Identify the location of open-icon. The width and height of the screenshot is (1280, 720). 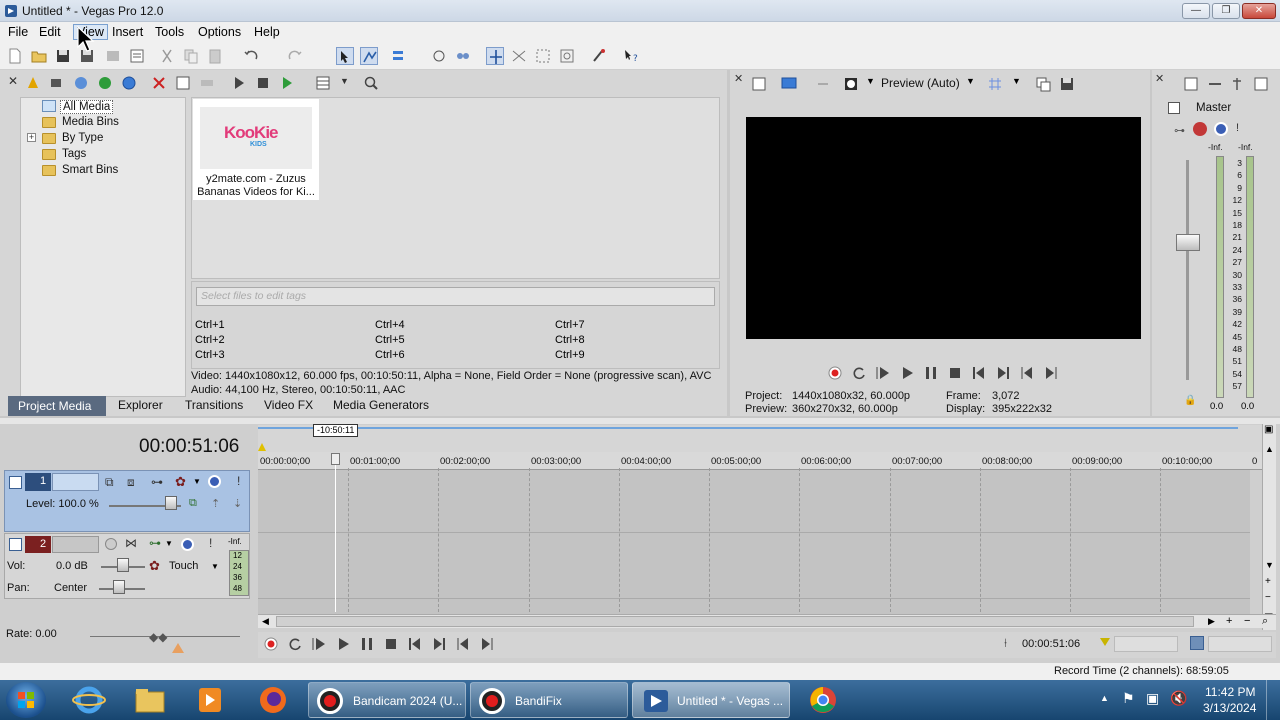
(39, 56).